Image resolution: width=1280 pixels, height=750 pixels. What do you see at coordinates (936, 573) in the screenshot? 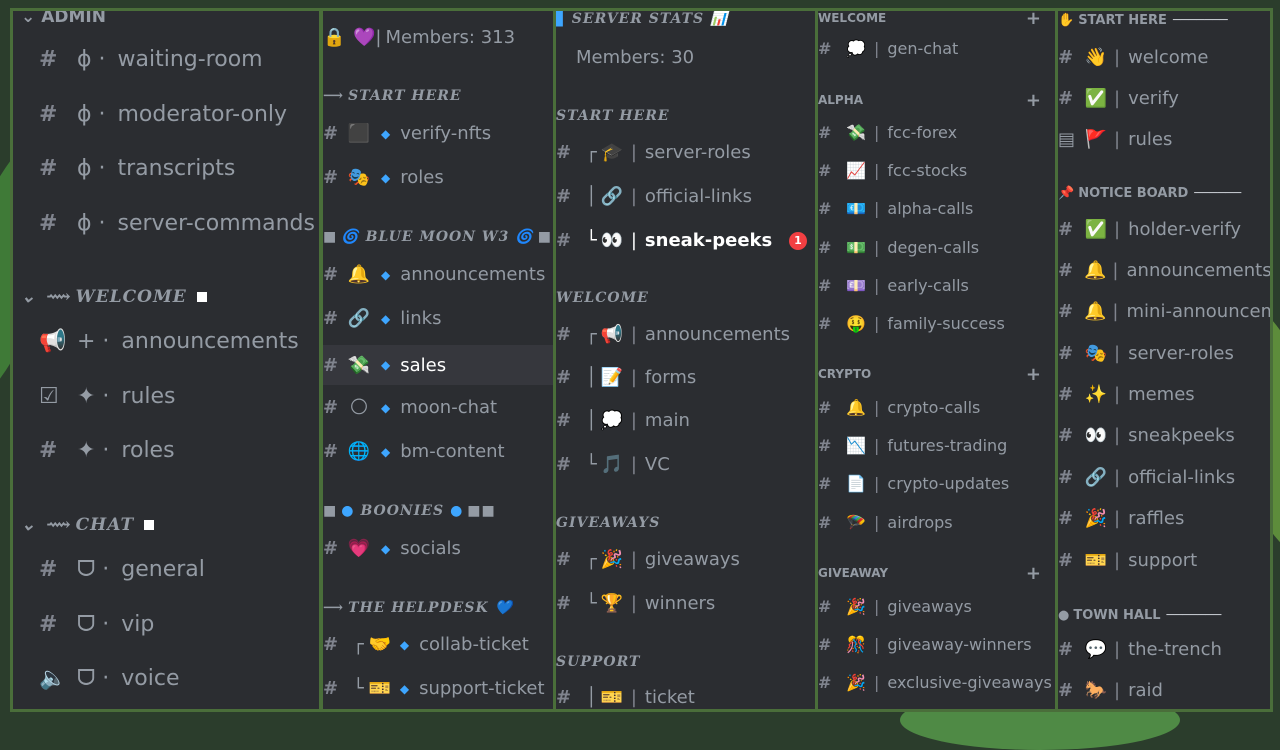
I see `category-giveaway: GIVEAWAY +` at bounding box center [936, 573].